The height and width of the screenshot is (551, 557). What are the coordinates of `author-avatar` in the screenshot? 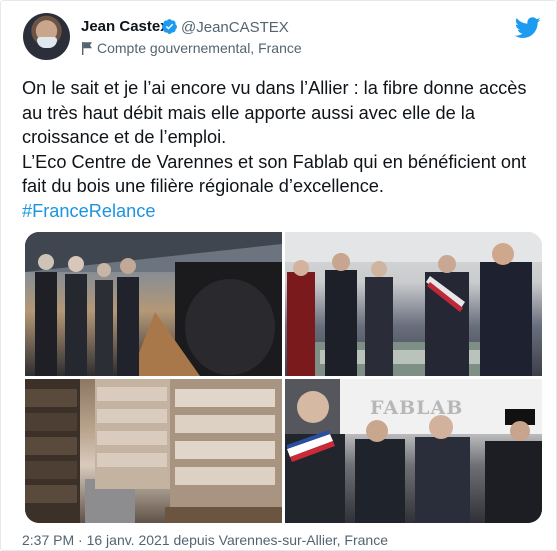 It's located at (46, 36).